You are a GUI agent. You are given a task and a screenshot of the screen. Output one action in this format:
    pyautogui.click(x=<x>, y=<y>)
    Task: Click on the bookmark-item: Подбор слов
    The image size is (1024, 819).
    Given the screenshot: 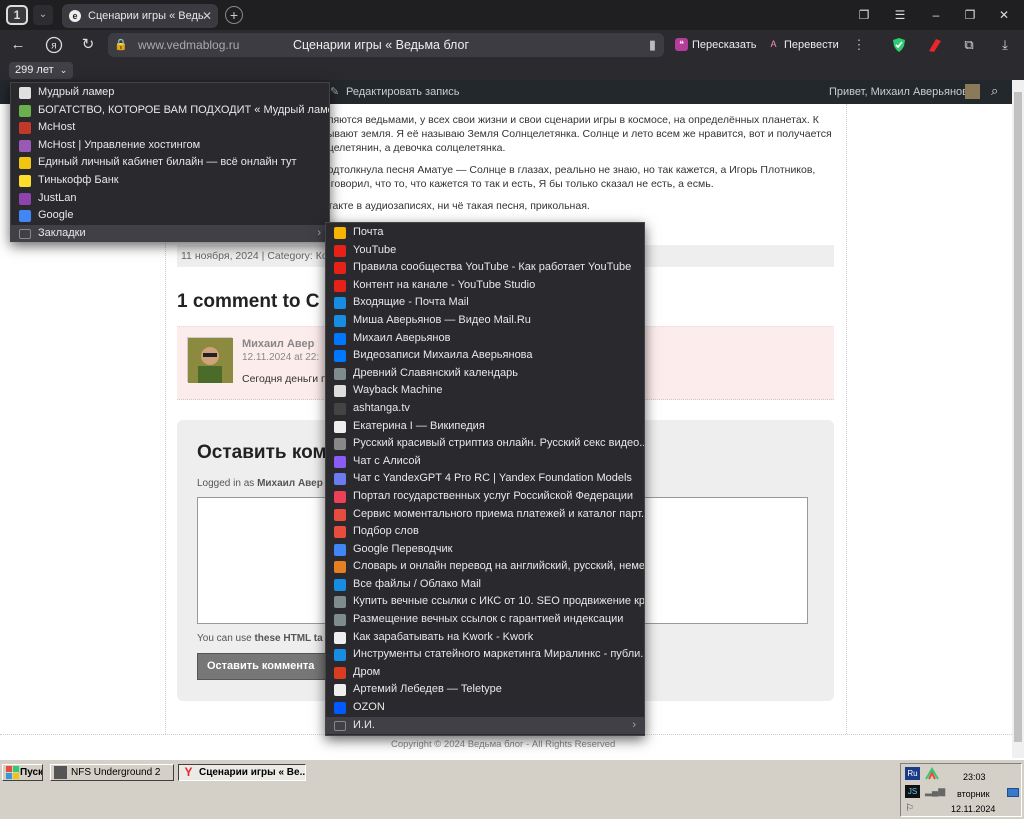 What is the action you would take?
    pyautogui.click(x=485, y=532)
    